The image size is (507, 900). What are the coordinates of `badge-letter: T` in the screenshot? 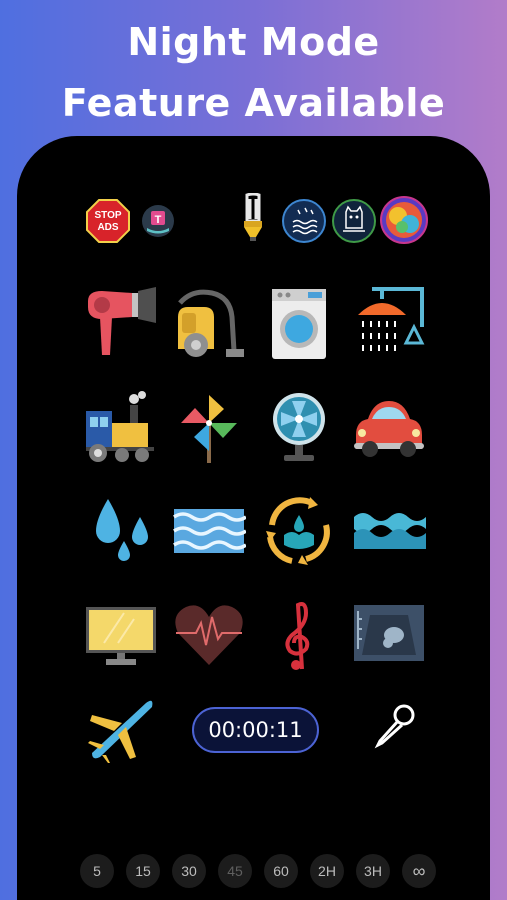 It's located at (158, 220).